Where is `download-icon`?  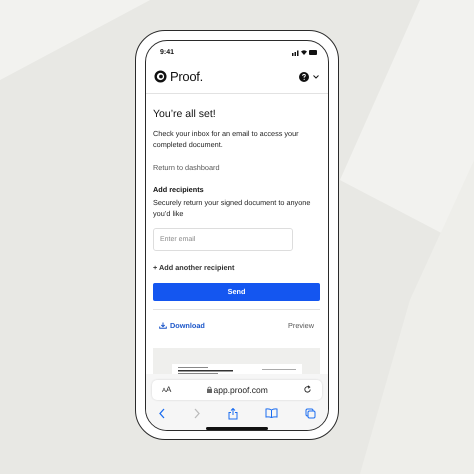 download-icon is located at coordinates (163, 326).